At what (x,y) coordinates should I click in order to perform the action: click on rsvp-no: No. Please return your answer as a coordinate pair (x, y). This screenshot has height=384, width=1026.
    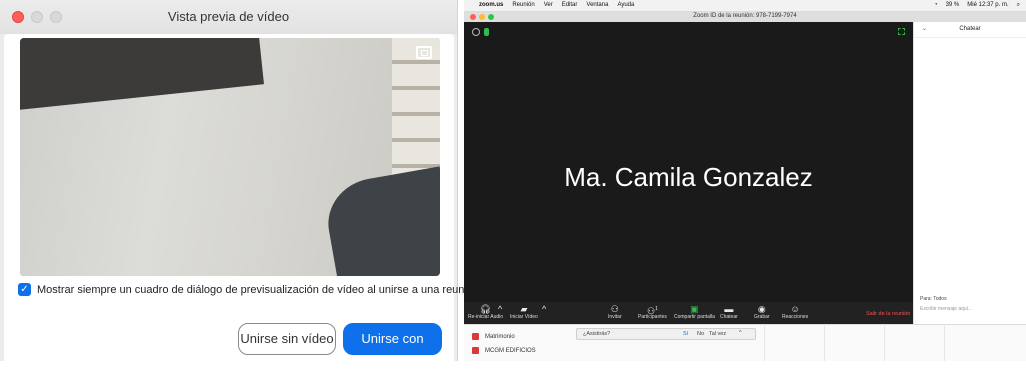
    Looking at the image, I should click on (700, 334).